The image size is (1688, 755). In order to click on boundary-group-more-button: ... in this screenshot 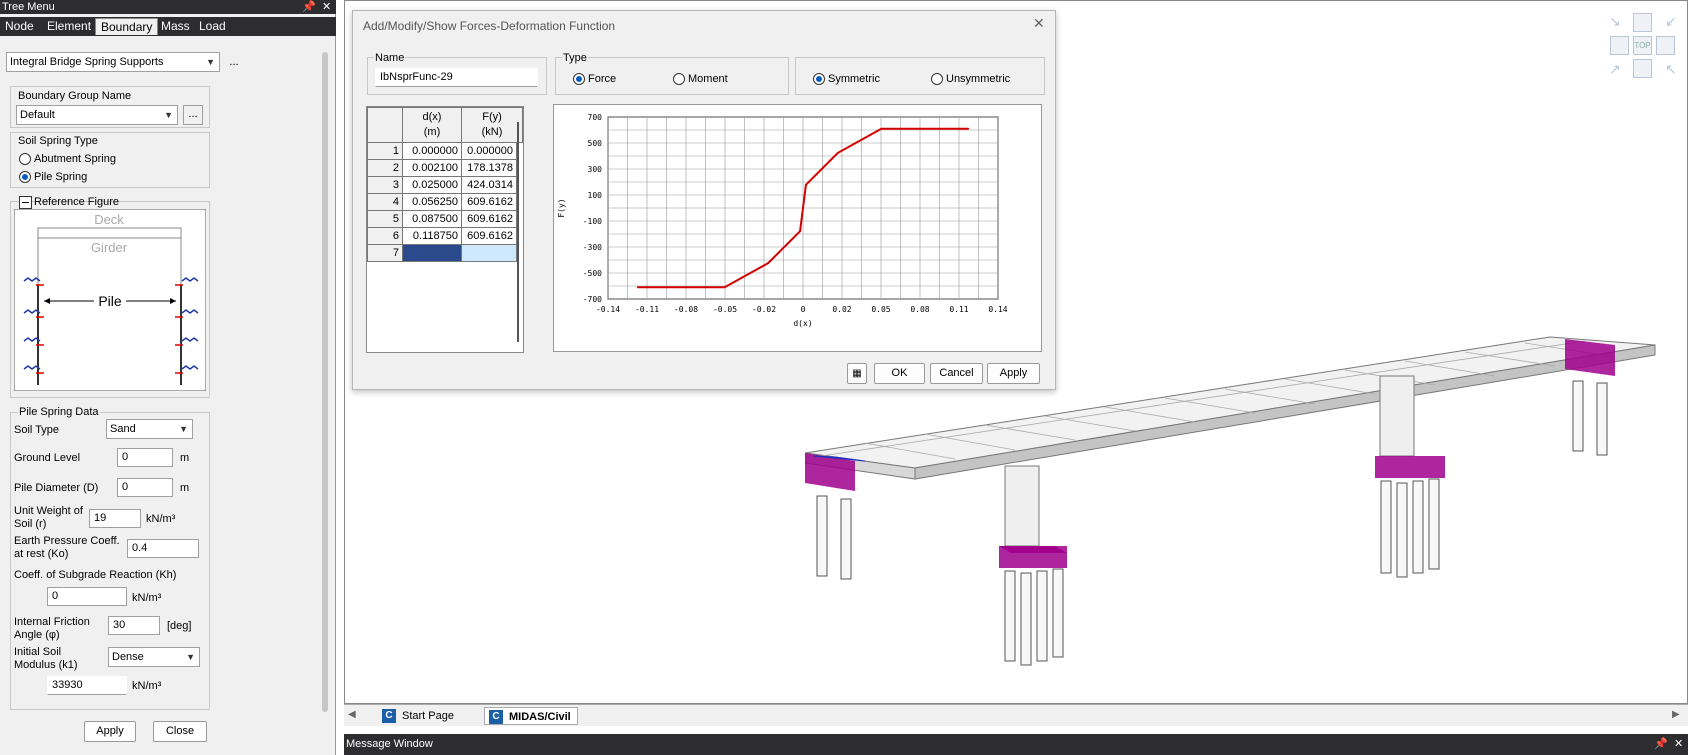, I will do `click(193, 115)`.